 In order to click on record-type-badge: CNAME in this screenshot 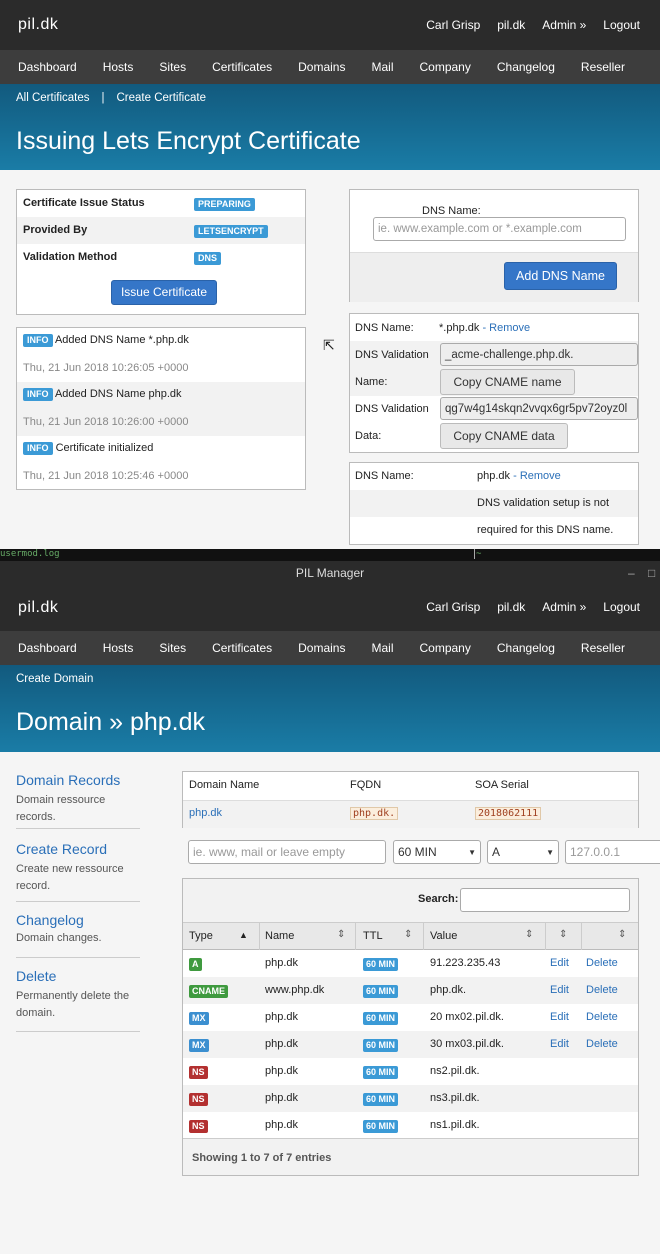, I will do `click(208, 991)`.